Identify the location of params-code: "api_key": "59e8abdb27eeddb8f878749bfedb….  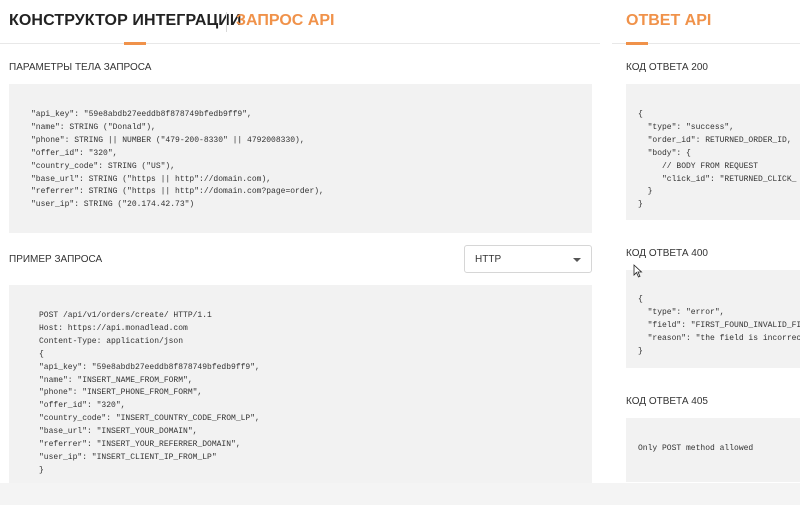
(177, 160).